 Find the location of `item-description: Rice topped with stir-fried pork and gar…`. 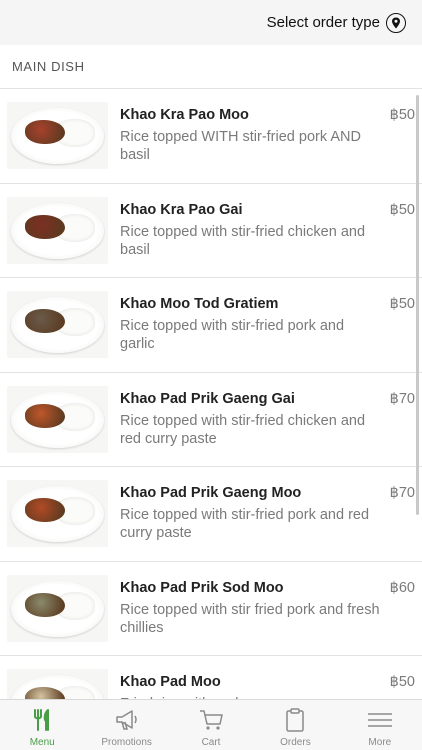

item-description: Rice topped with stir-fried pork and gar… is located at coordinates (232, 335).